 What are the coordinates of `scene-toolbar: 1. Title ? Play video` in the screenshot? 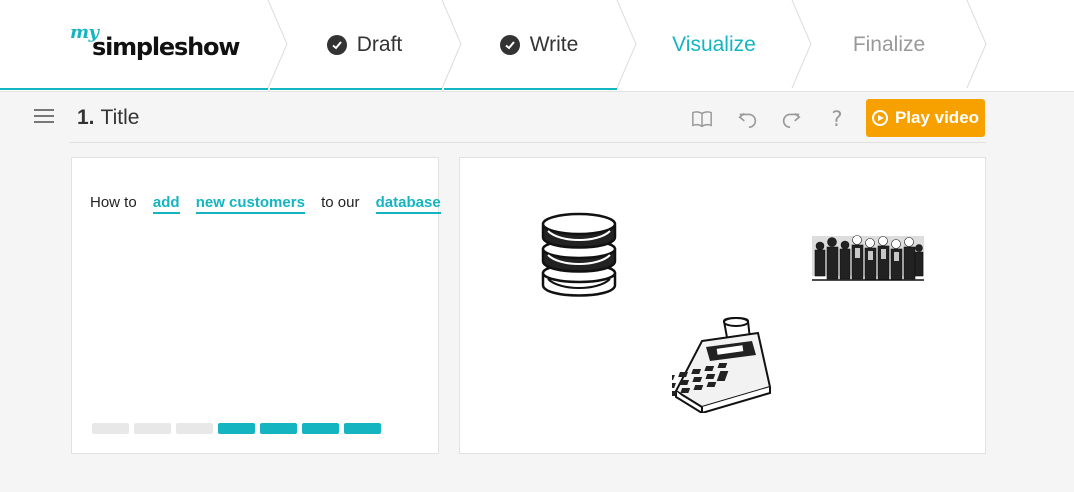 It's located at (537, 118).